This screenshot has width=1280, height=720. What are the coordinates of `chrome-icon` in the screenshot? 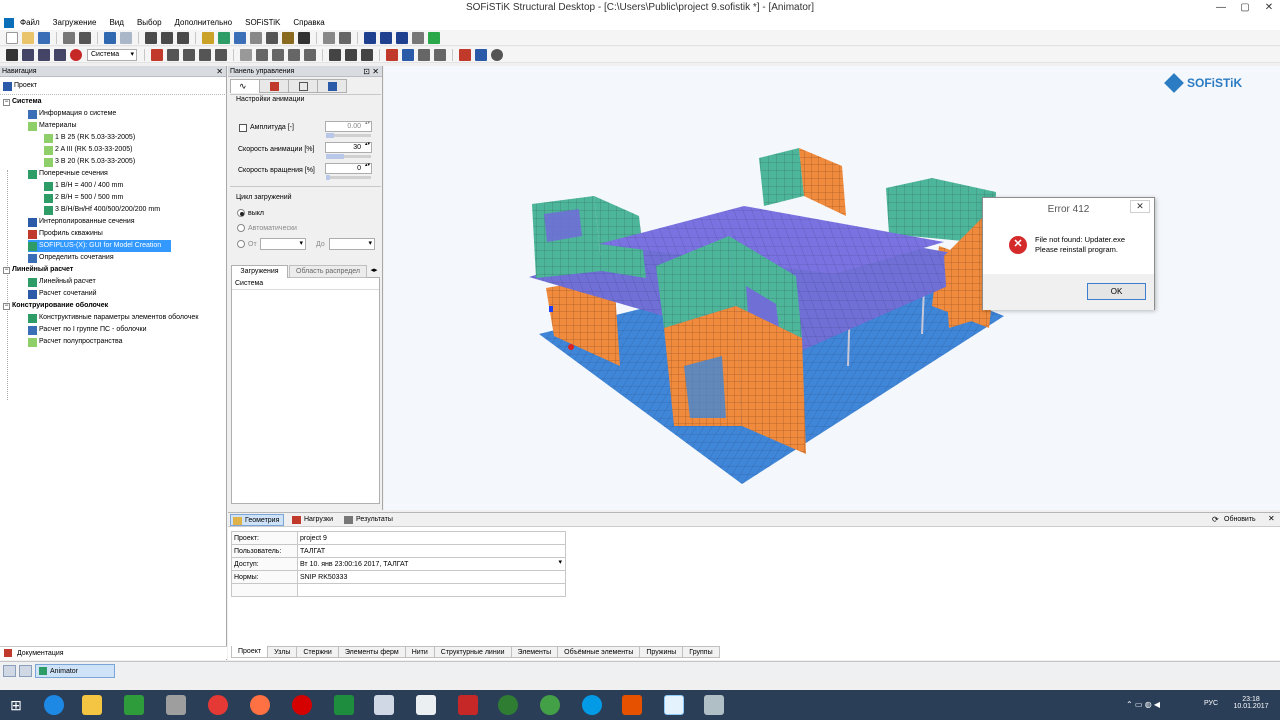 It's located at (218, 705).